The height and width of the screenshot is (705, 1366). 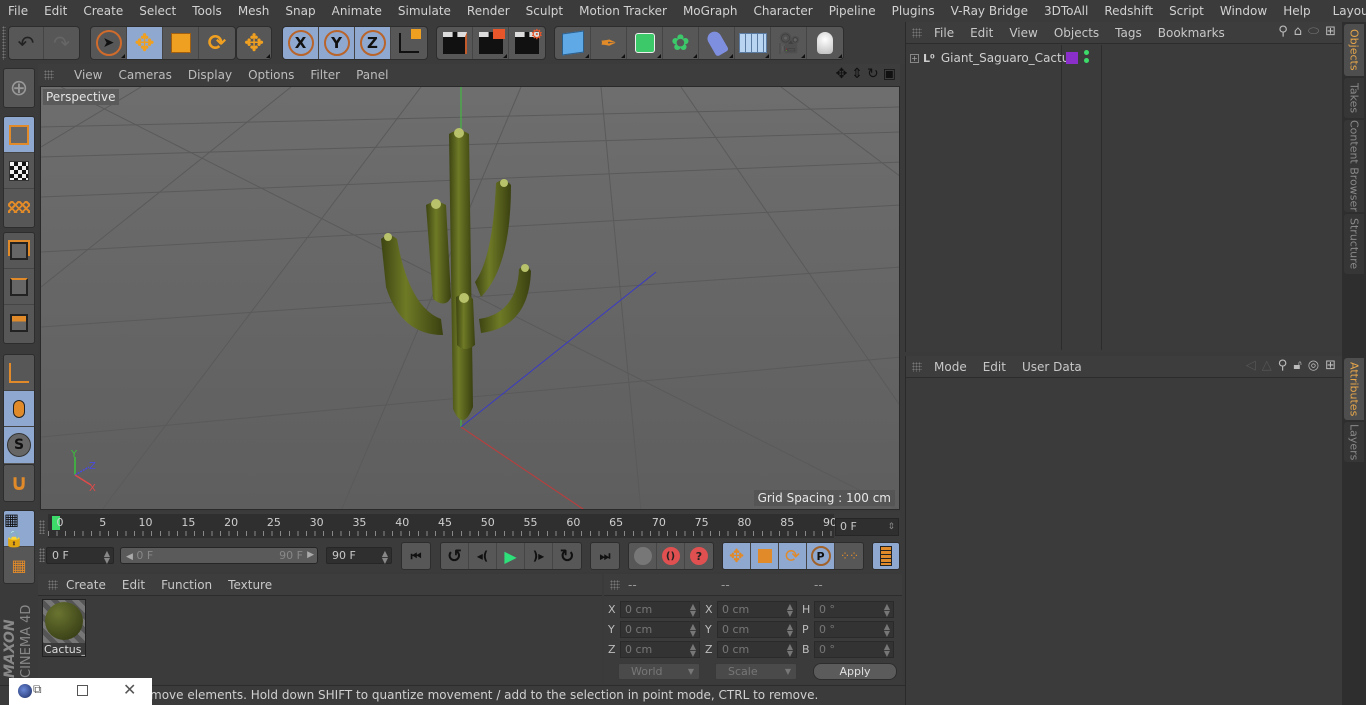 I want to click on redo-button: ↷, so click(x=61, y=43).